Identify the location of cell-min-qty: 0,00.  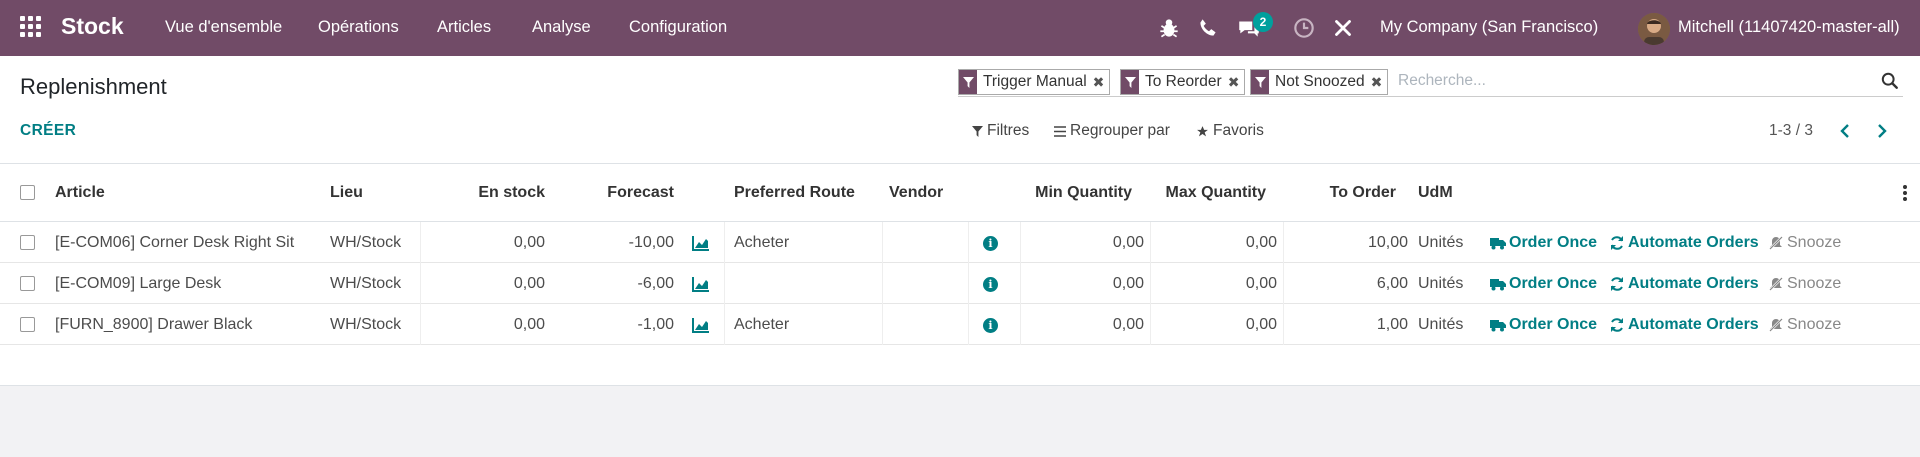
(1128, 242).